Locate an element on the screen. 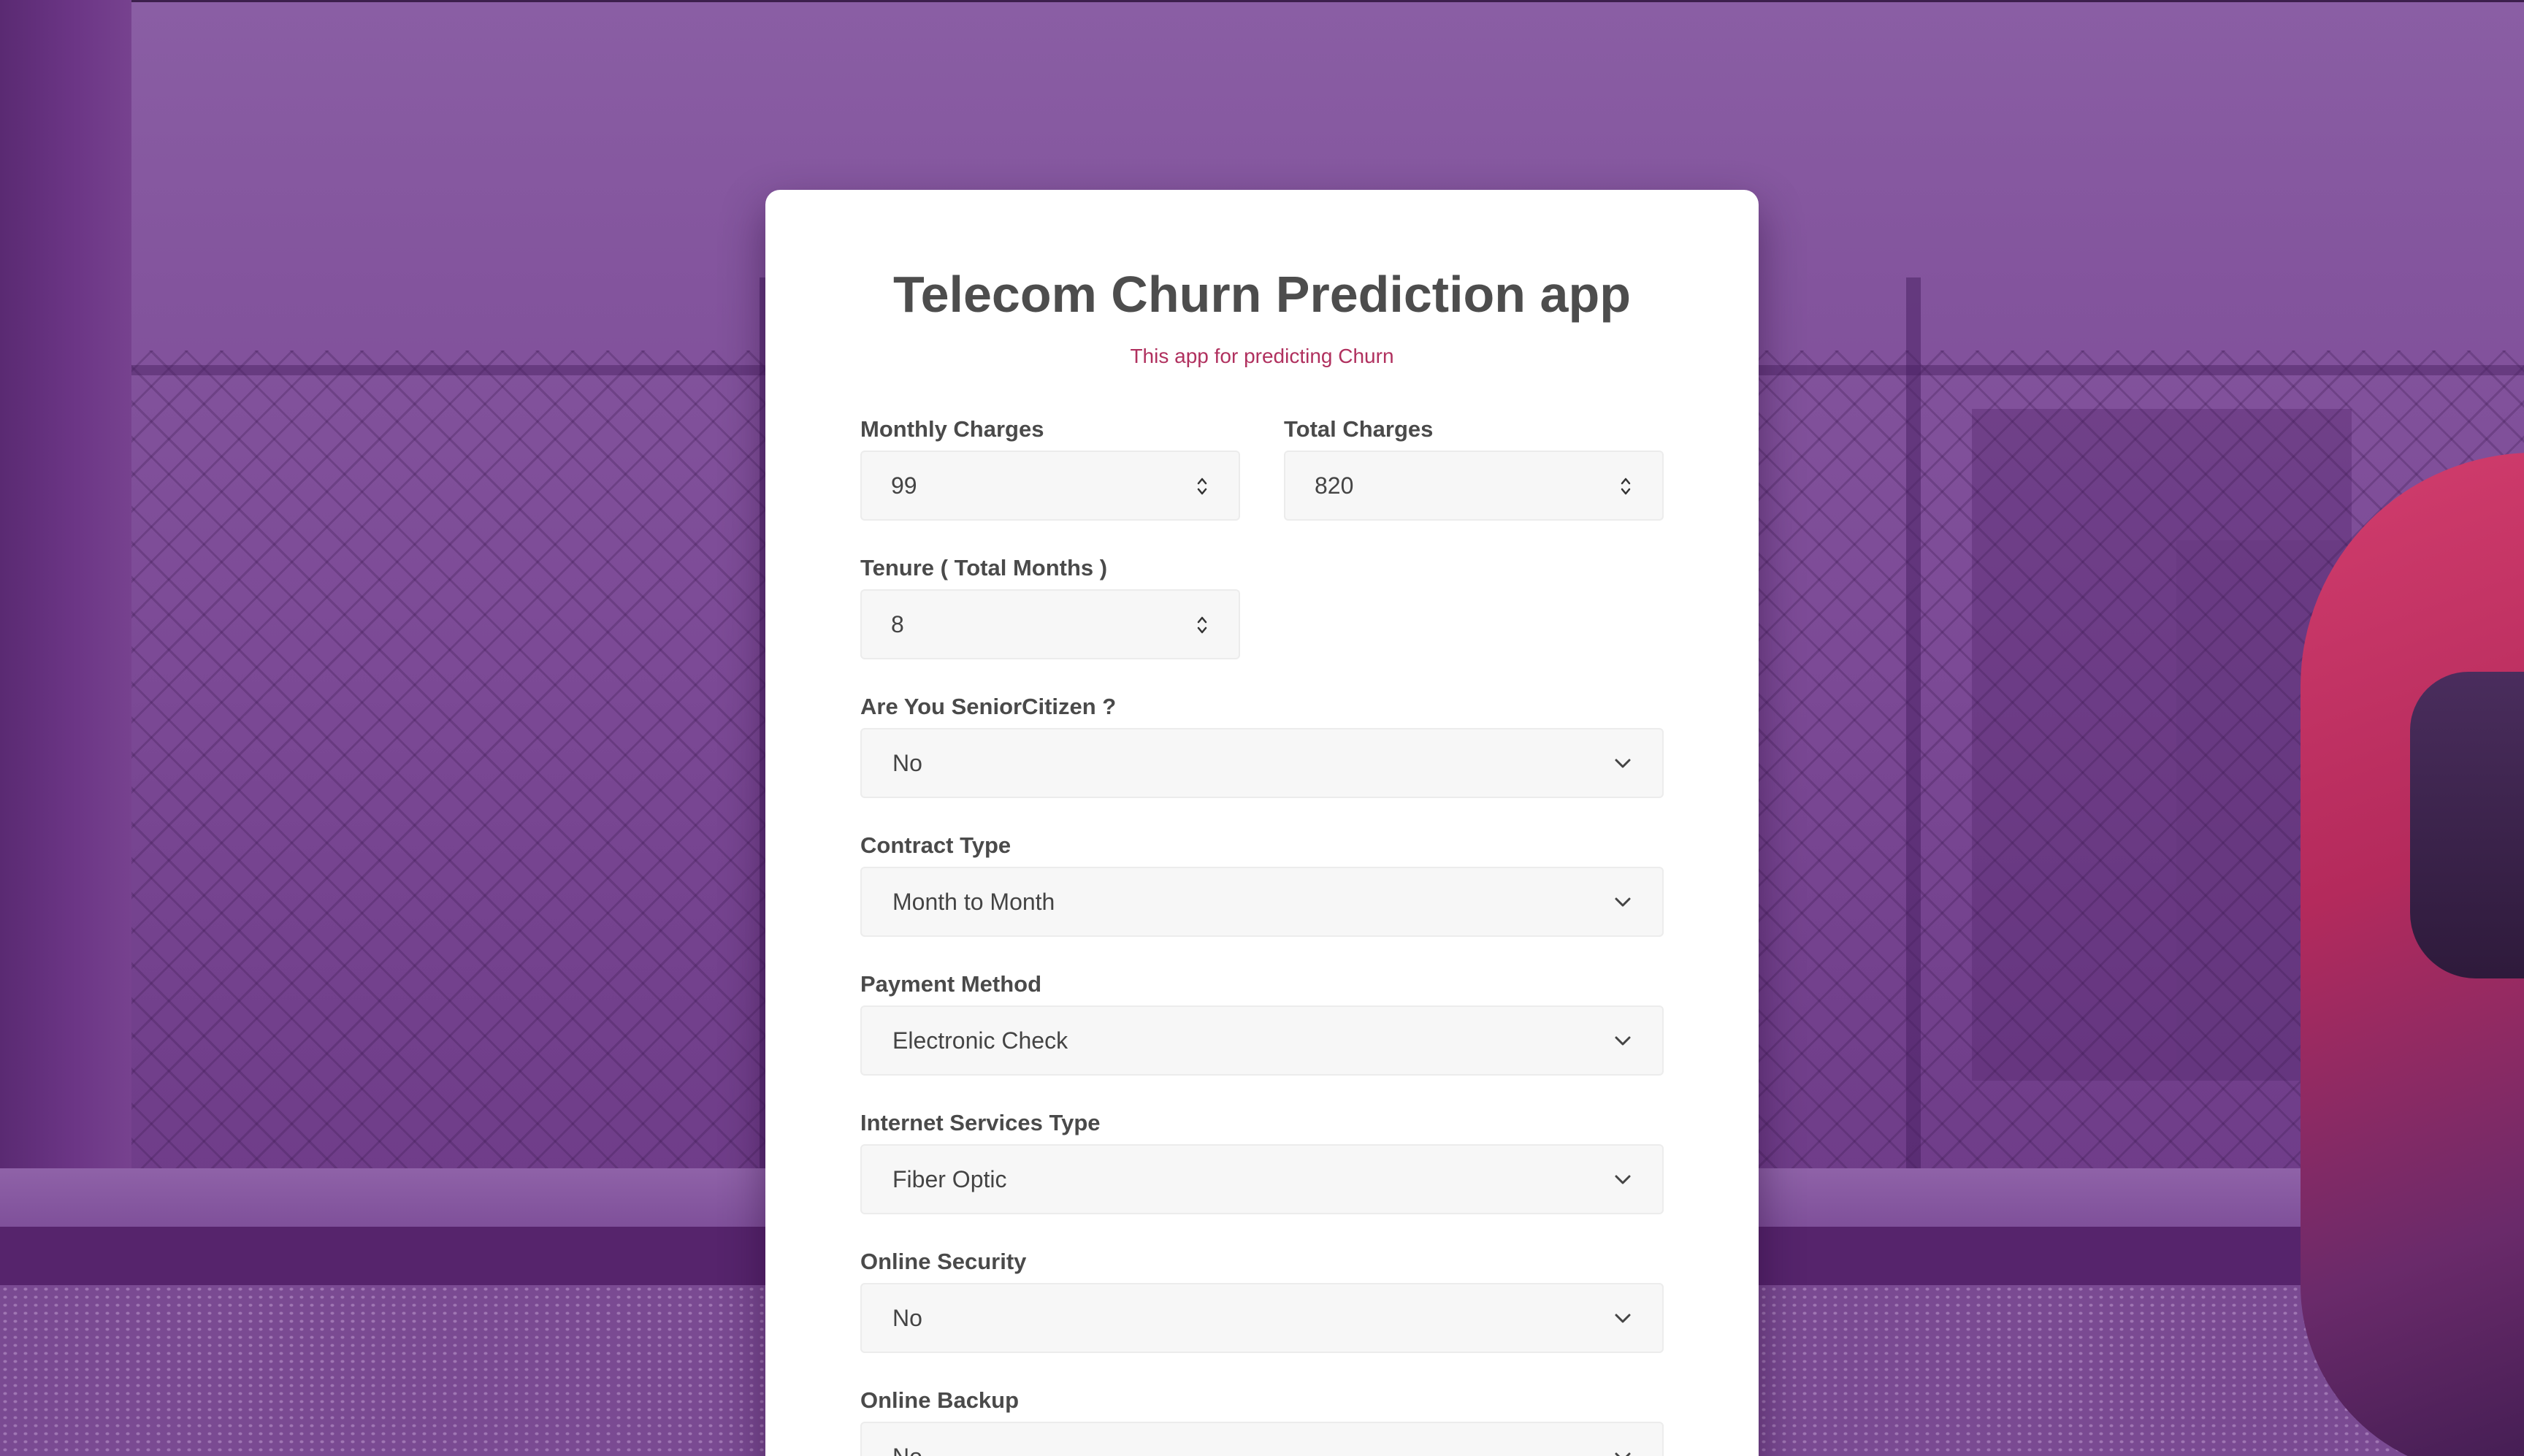 The height and width of the screenshot is (1456, 2524). online-security-label: Online Security is located at coordinates (943, 1262).